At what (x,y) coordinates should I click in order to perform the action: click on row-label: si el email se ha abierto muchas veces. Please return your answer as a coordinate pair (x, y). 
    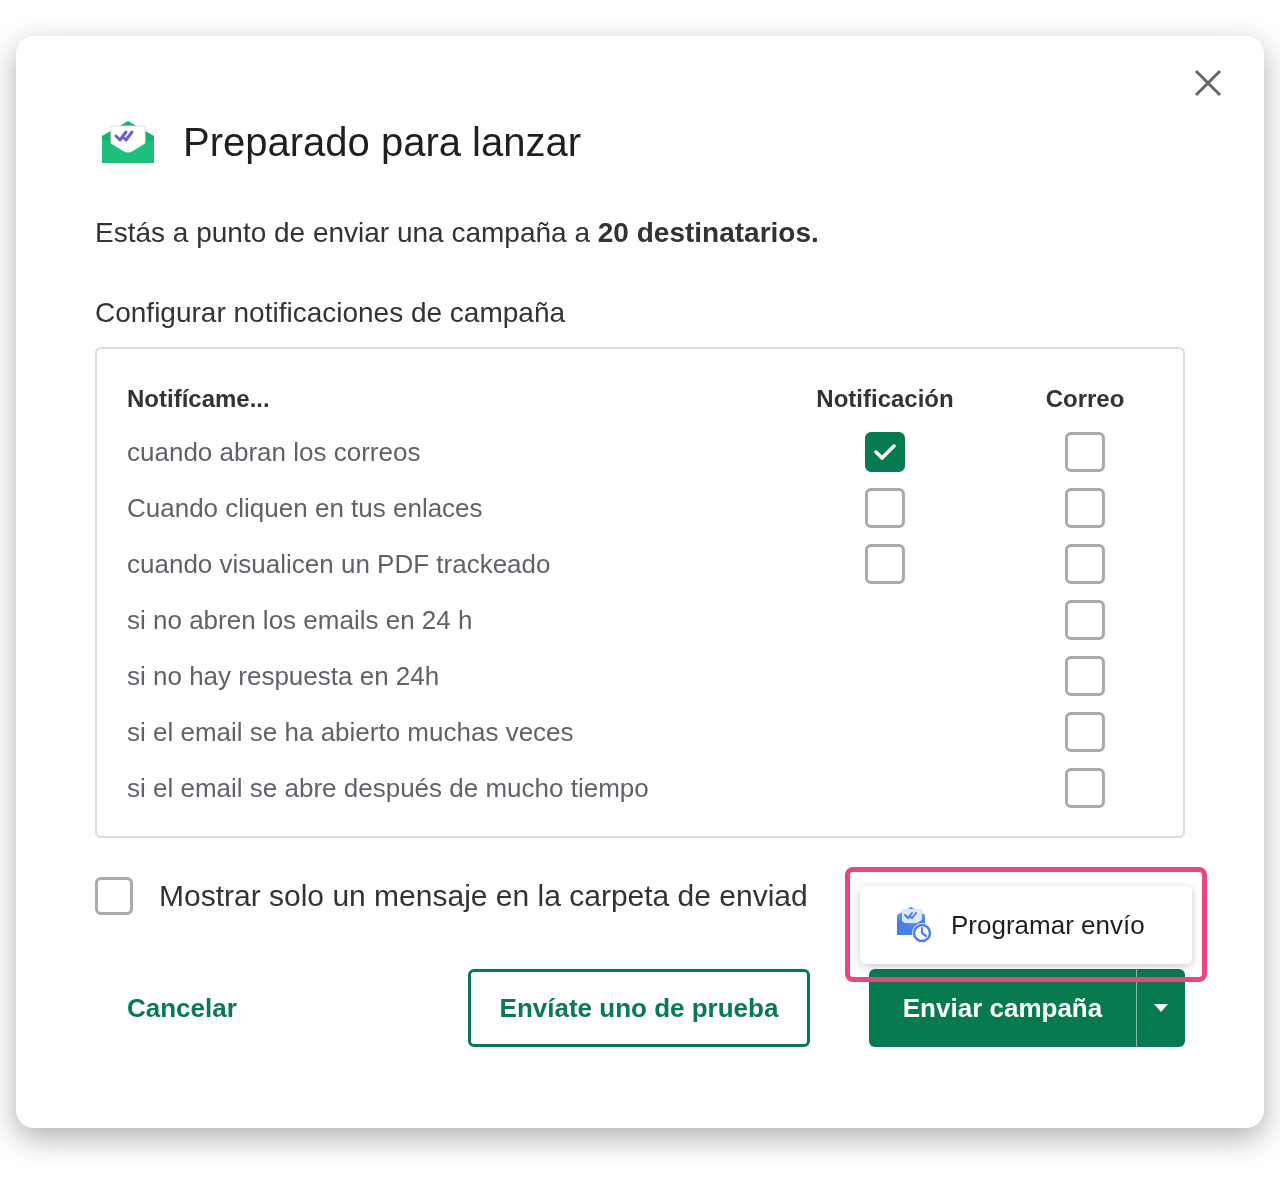
    Looking at the image, I should click on (350, 732).